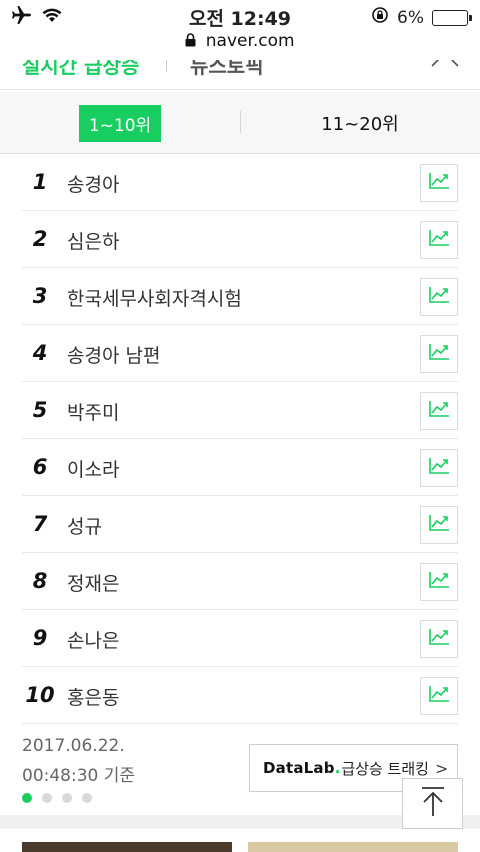  What do you see at coordinates (240, 467) in the screenshot?
I see `list-item: 6 이소라` at bounding box center [240, 467].